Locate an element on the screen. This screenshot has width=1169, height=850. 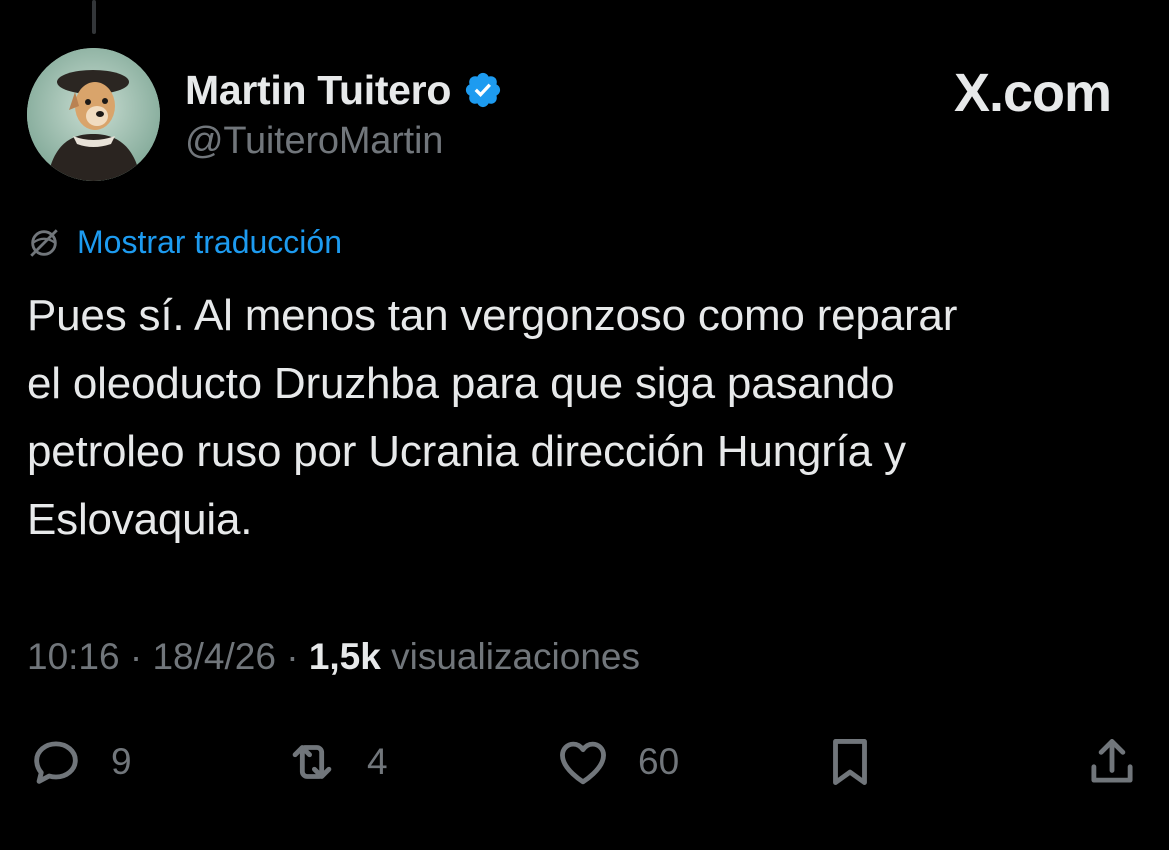
reply-icon is located at coordinates (56, 762).